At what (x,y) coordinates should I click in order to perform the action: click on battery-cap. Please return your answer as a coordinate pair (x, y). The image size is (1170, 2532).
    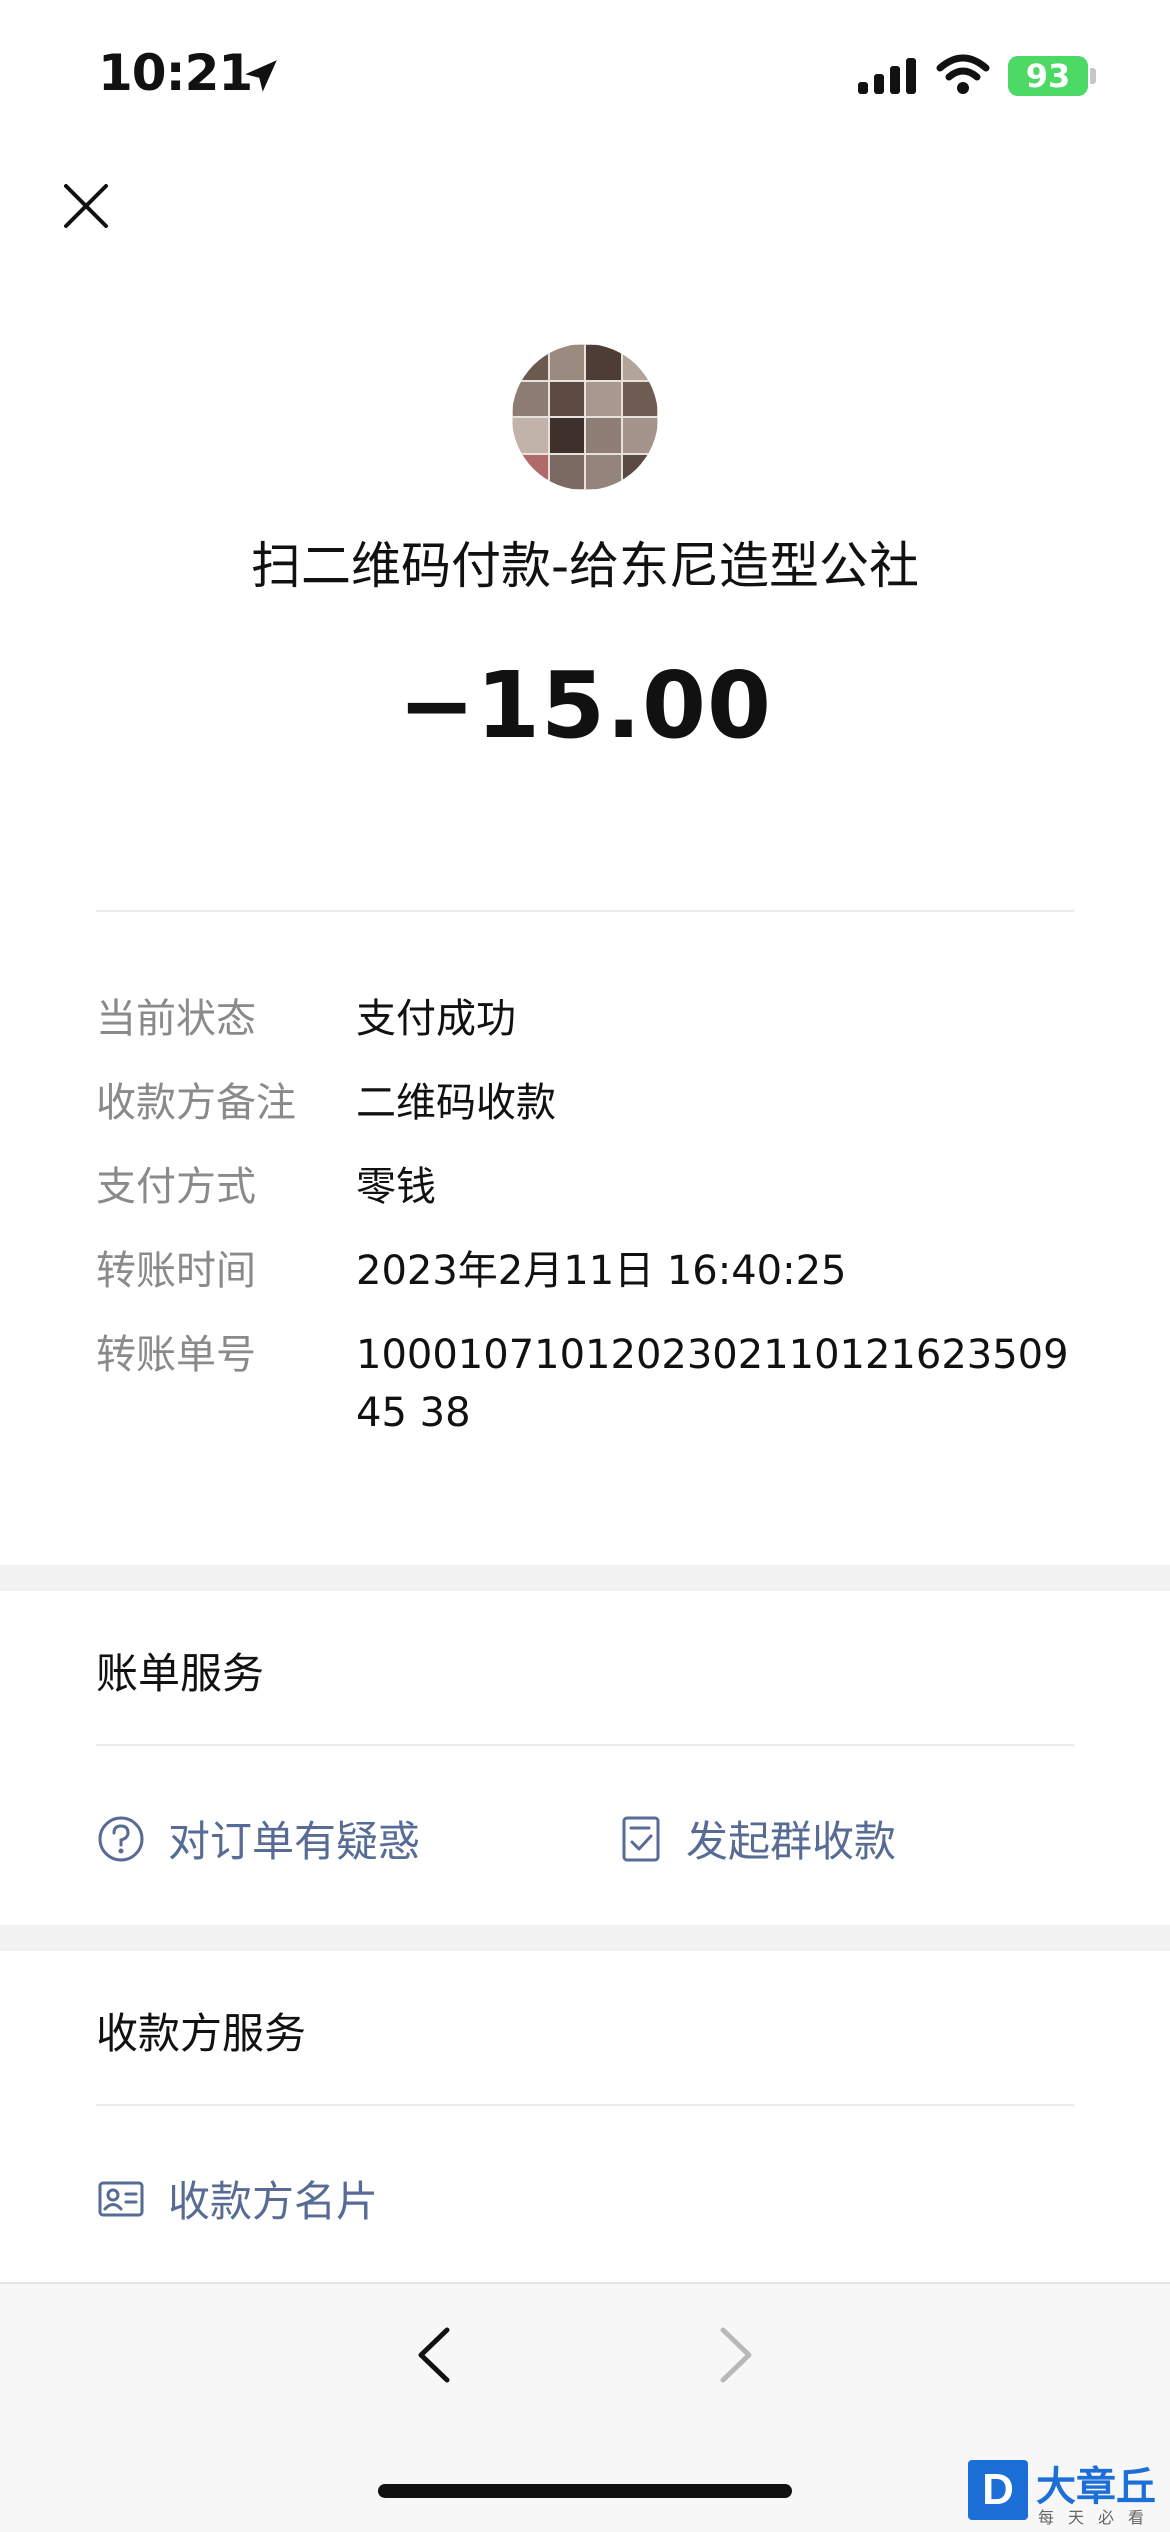
    Looking at the image, I should click on (1093, 76).